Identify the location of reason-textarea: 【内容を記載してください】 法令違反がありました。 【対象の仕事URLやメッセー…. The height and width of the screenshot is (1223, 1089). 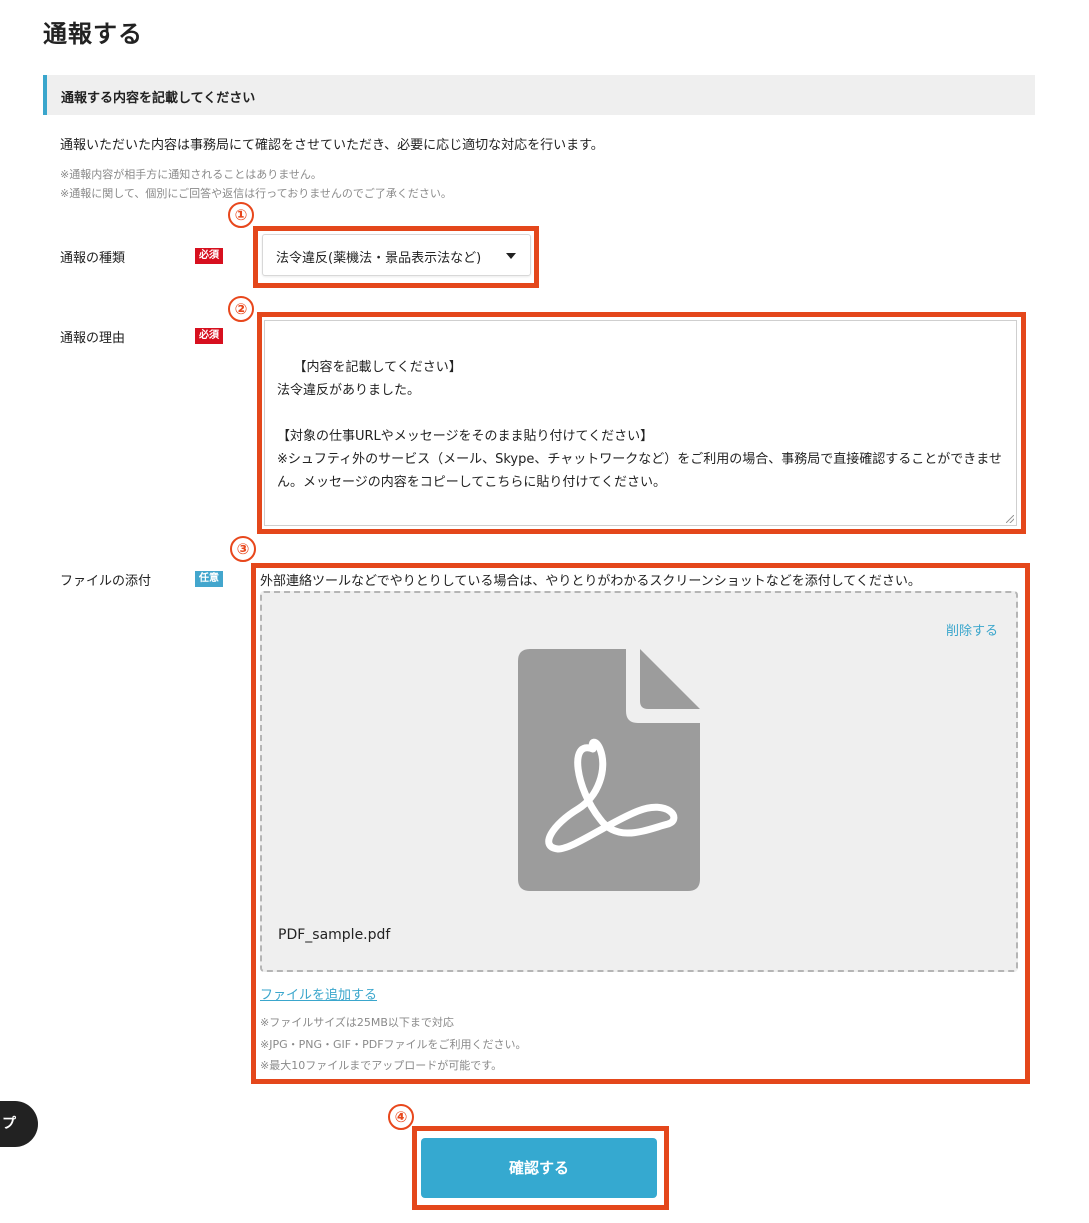
(640, 423).